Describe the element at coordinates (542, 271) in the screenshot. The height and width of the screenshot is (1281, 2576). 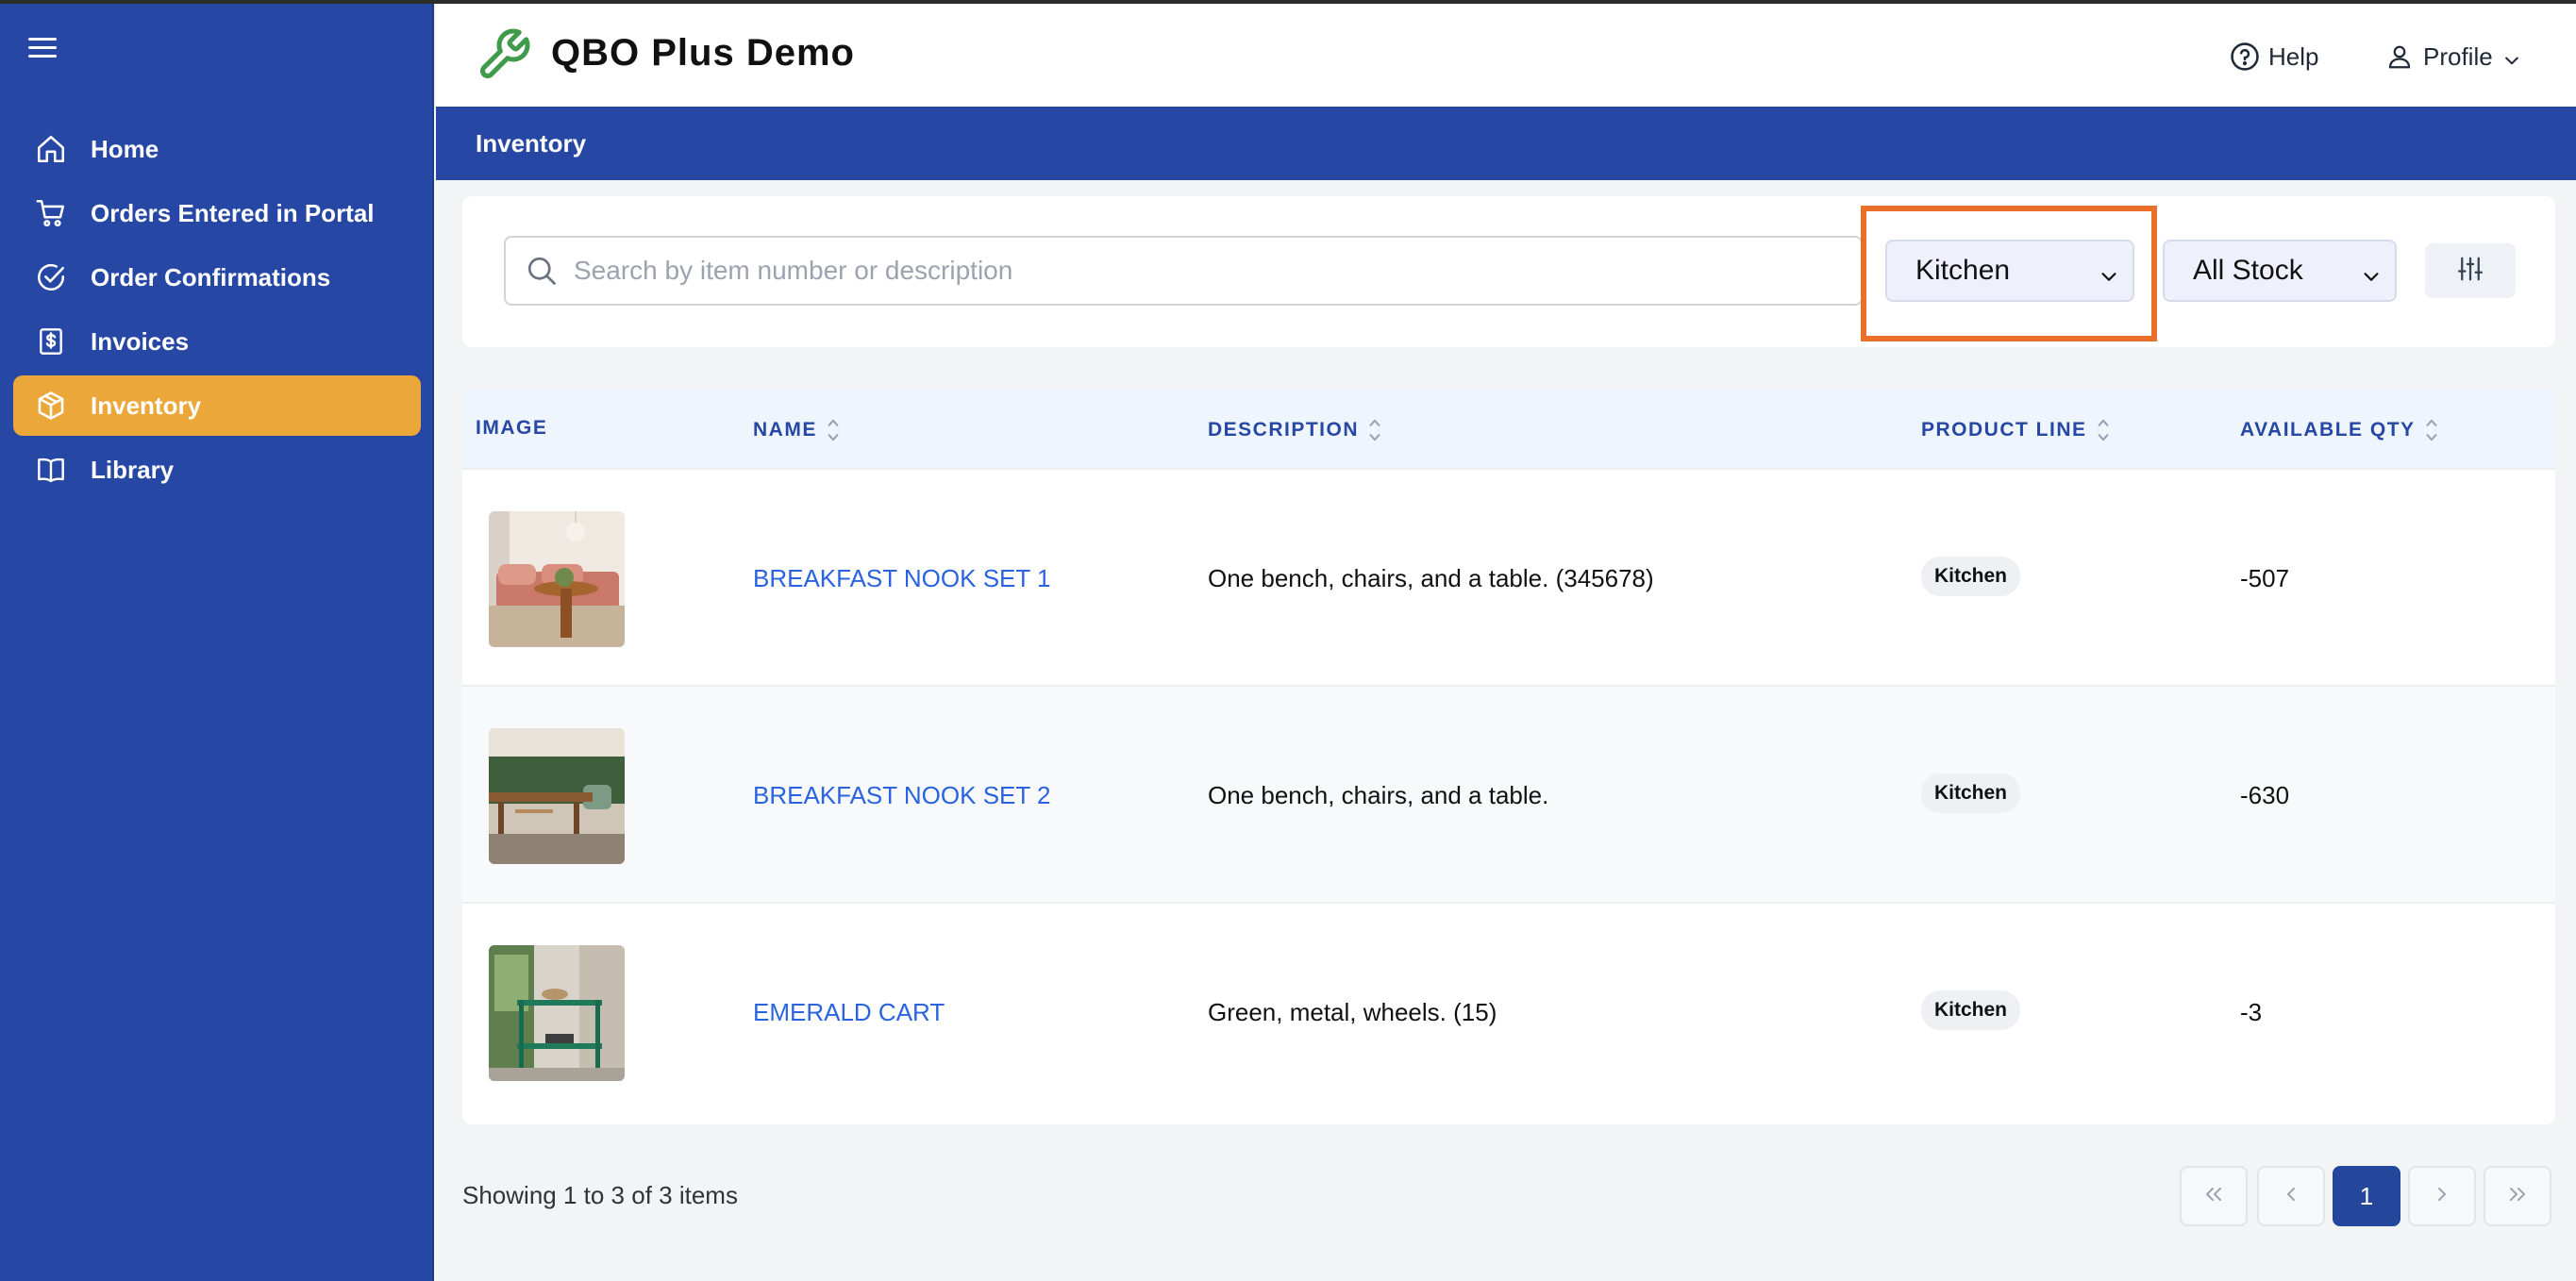
I see `search-icon` at that location.